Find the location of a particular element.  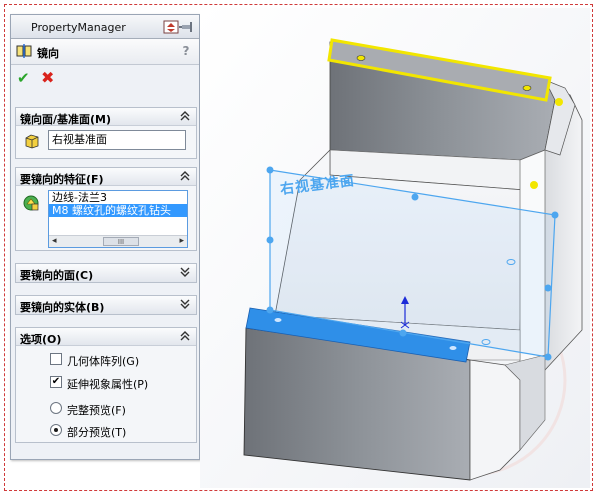

feature-item: 边线-法兰3 is located at coordinates (118, 197).